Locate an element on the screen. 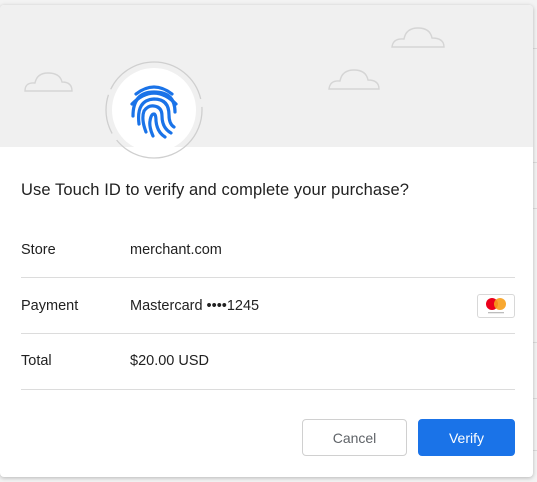 The width and height of the screenshot is (537, 482). store-label: Store is located at coordinates (38, 250).